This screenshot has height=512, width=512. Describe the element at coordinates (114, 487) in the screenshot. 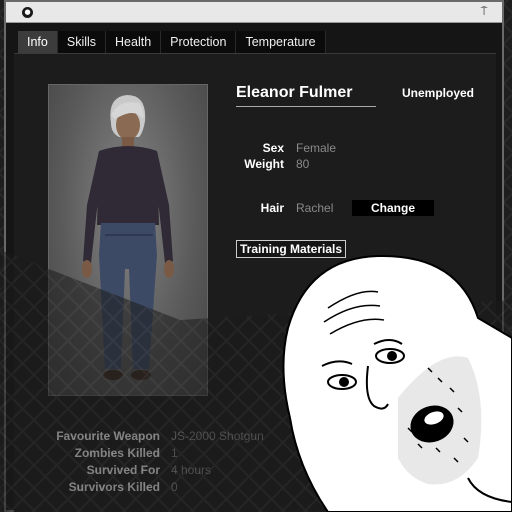

I see `survivors-killed-label: Survivors Killed` at that location.